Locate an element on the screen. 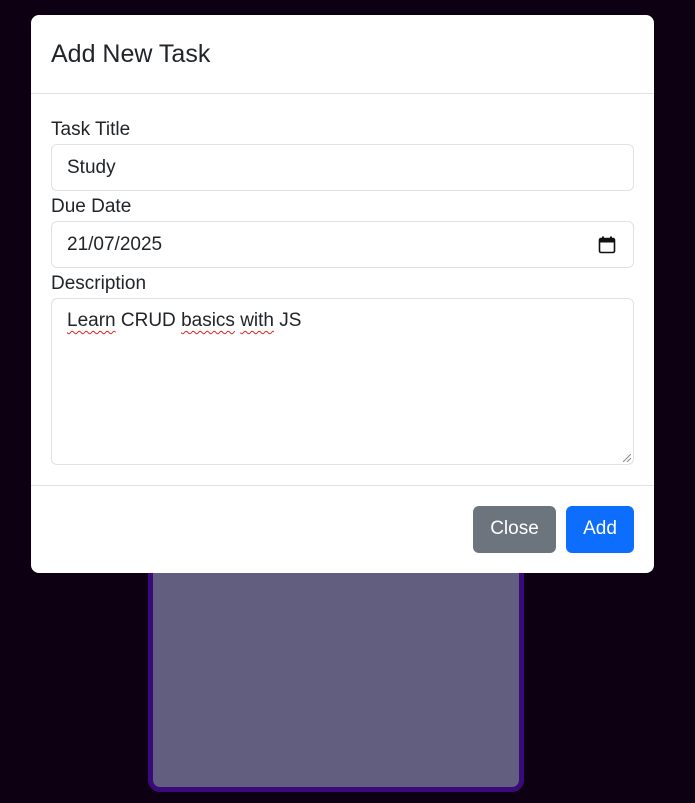 The width and height of the screenshot is (695, 803). description-word: with is located at coordinates (257, 320).